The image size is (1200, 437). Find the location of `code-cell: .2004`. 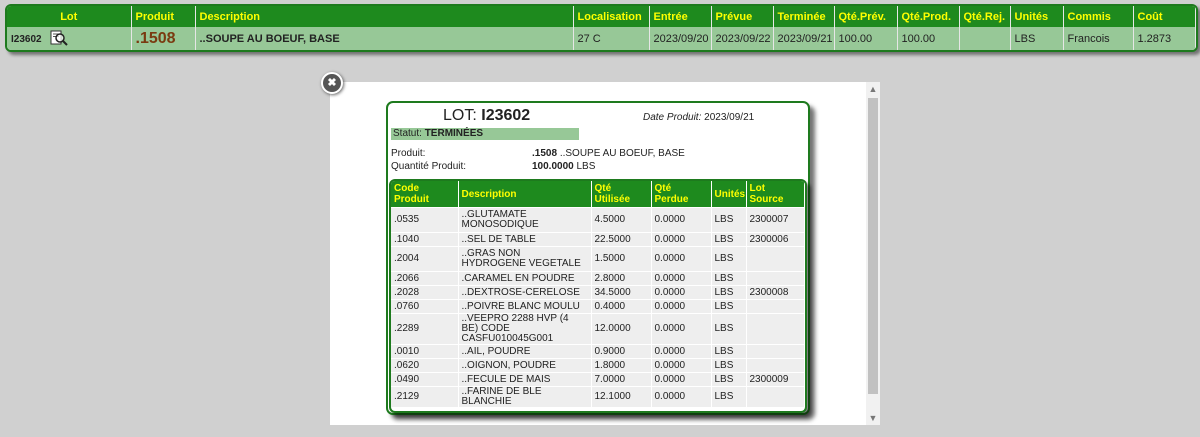

code-cell: .2004 is located at coordinates (425, 259).